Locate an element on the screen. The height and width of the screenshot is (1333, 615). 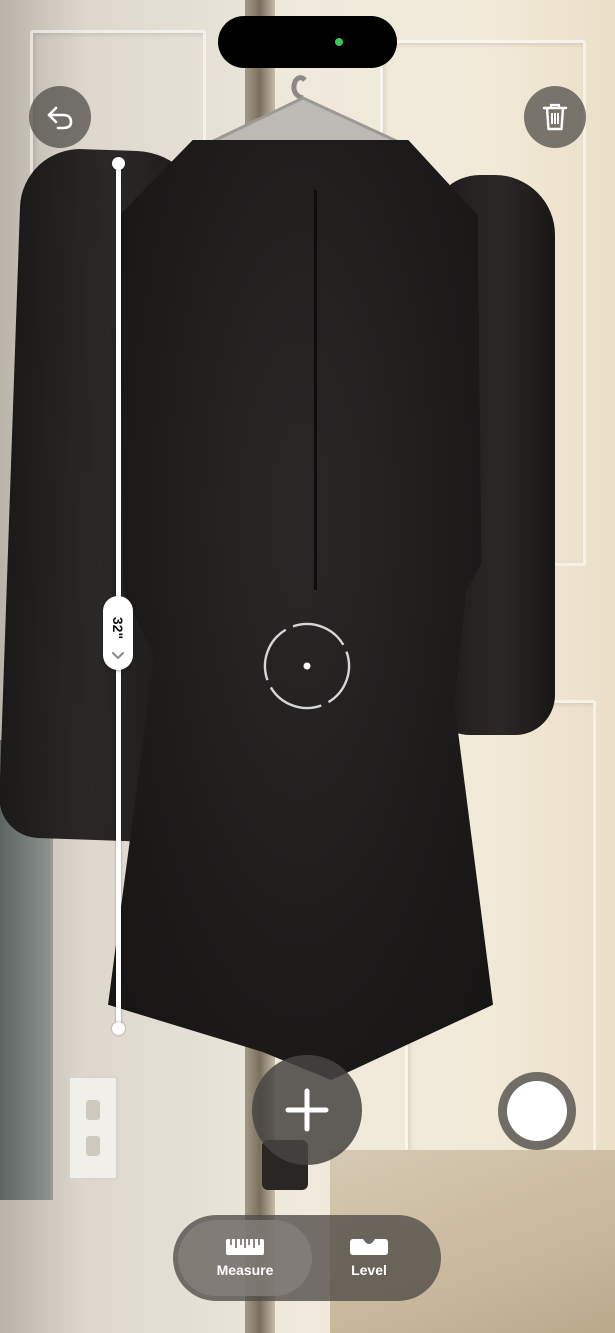
ruler-icon is located at coordinates (245, 1247).